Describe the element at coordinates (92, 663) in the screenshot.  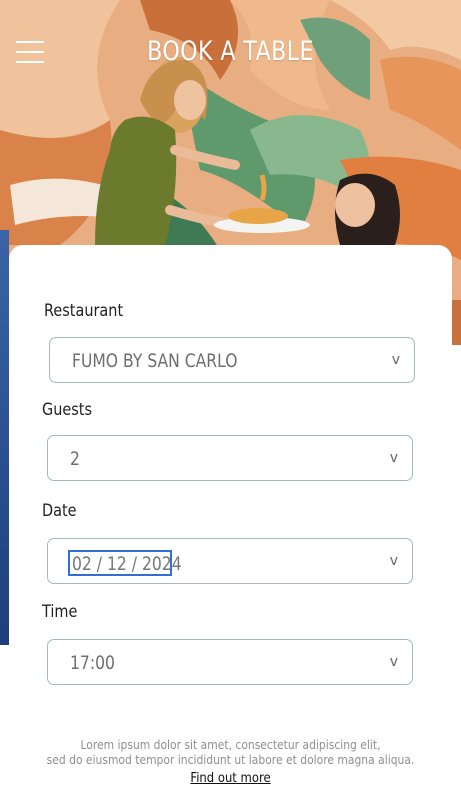
I see `time-value: 17:00` at that location.